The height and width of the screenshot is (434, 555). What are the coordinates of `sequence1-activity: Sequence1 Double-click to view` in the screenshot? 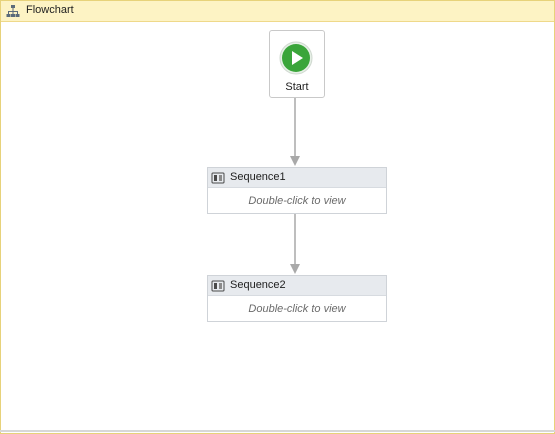 It's located at (297, 190).